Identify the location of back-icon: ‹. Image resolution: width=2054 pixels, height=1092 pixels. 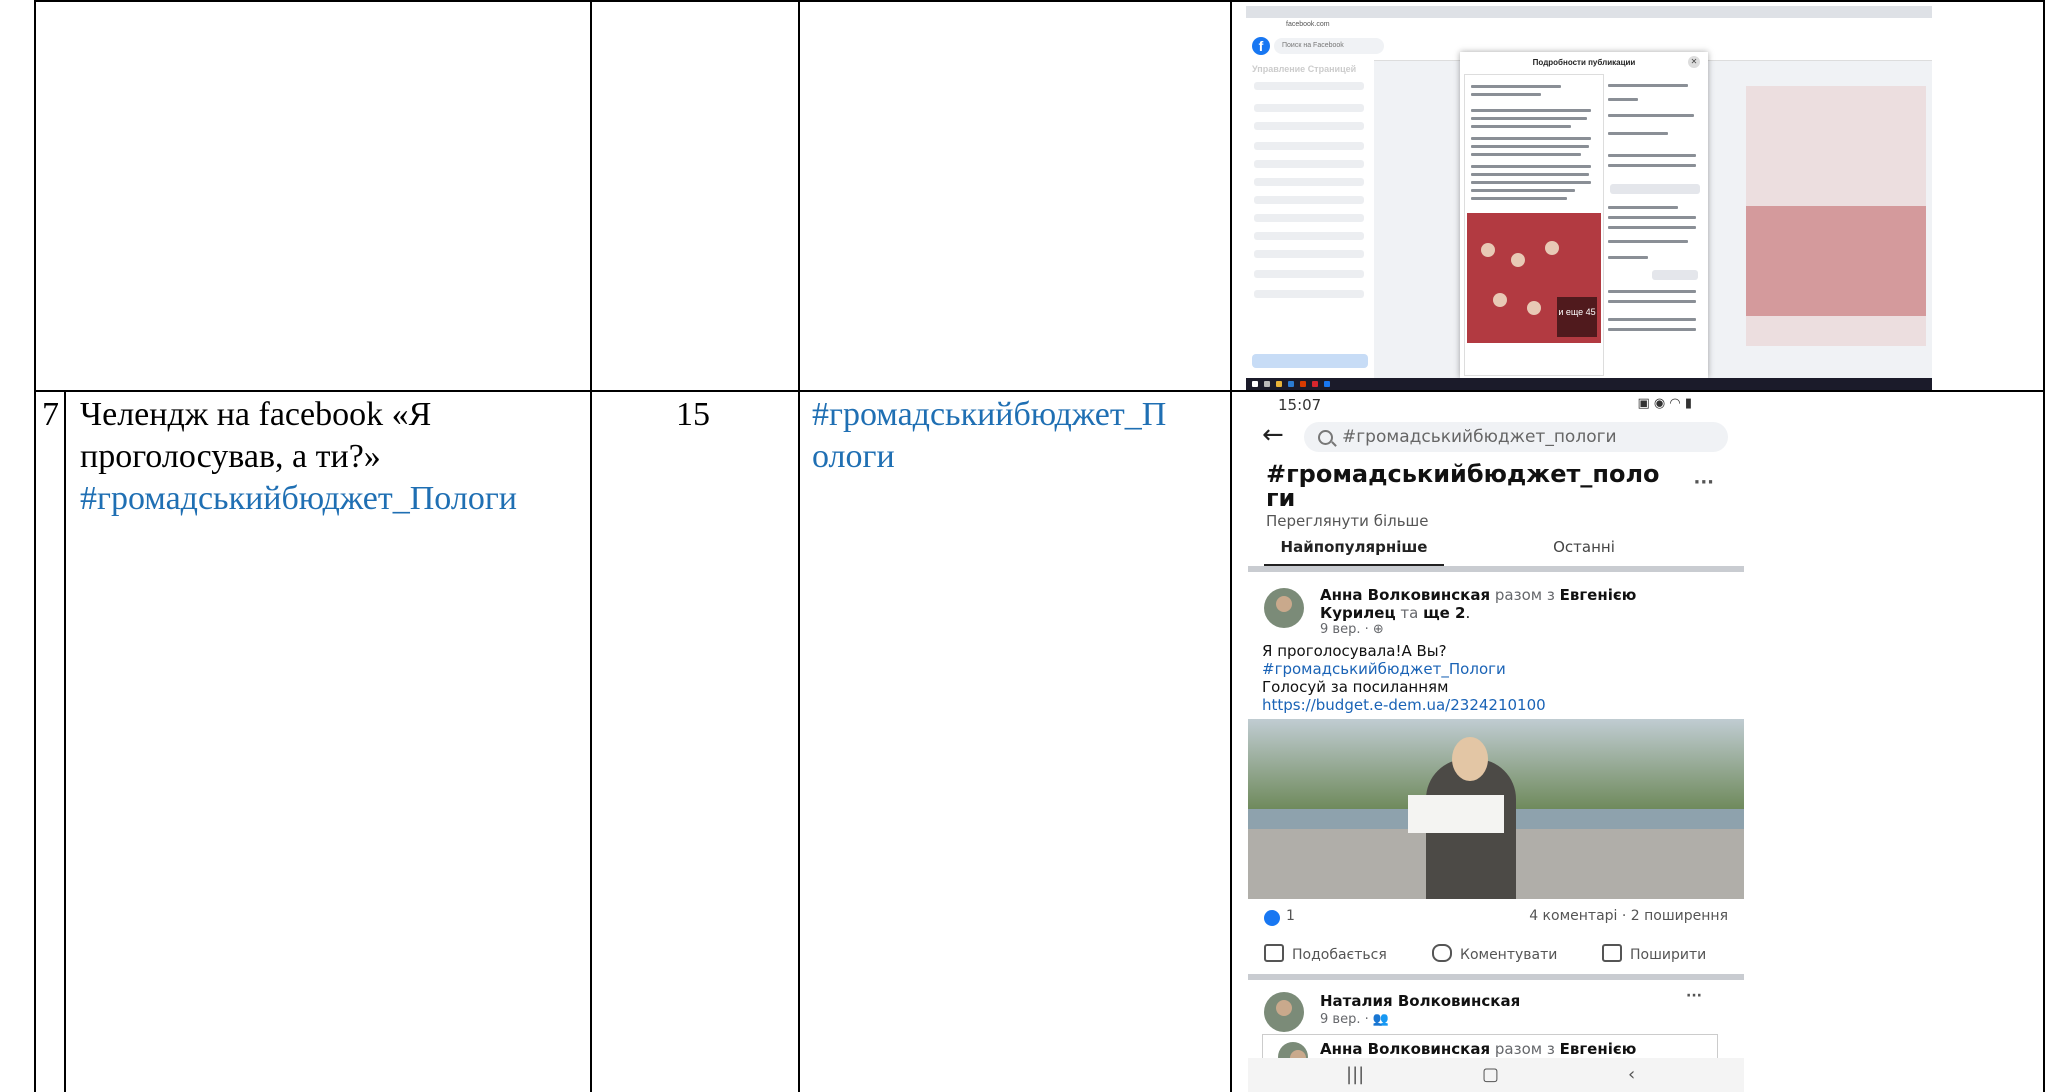
(1632, 1074).